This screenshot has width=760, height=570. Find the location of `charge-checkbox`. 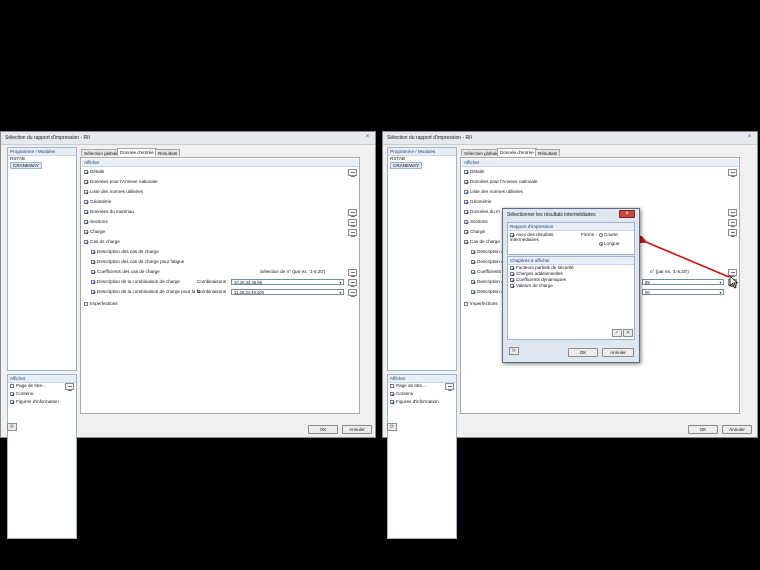

charge-checkbox is located at coordinates (466, 232).